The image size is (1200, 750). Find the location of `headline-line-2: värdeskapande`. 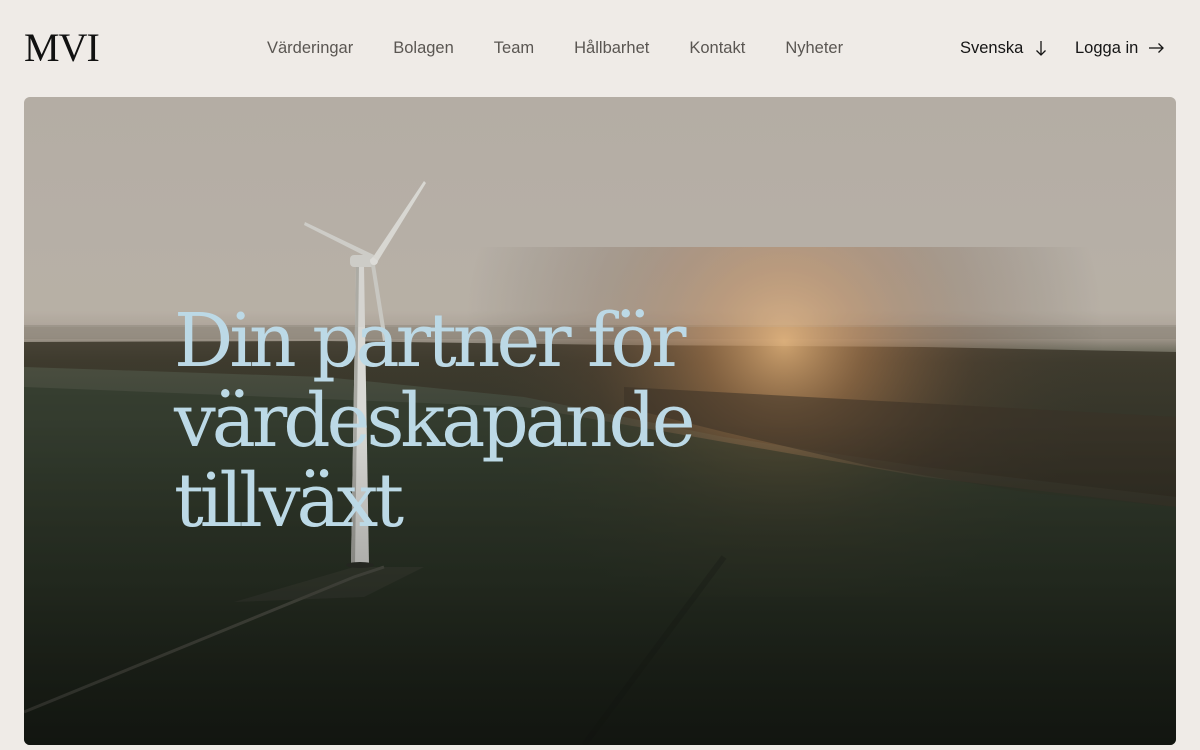

headline-line-2: värdeskapande is located at coordinates (435, 421).